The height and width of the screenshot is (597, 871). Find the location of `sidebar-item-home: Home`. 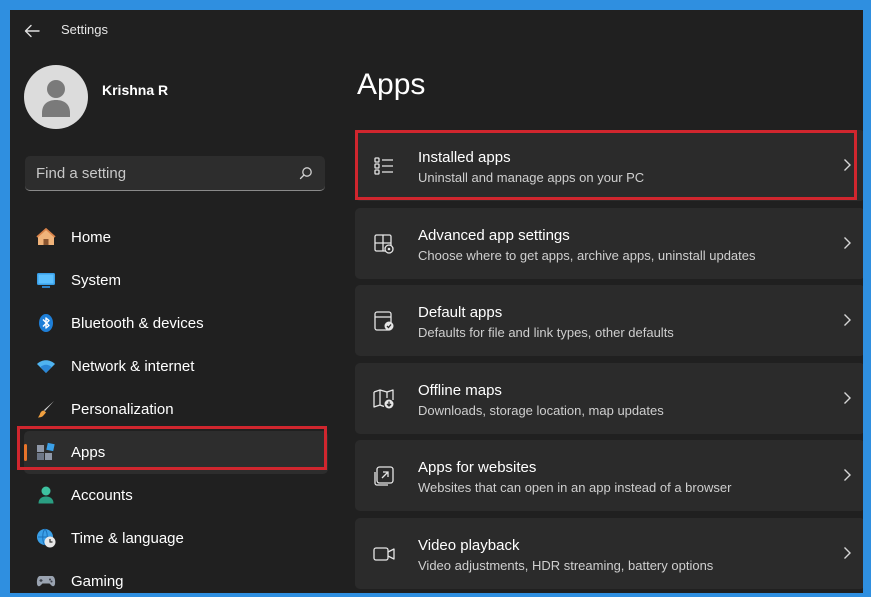

sidebar-item-home: Home is located at coordinates (176, 237).